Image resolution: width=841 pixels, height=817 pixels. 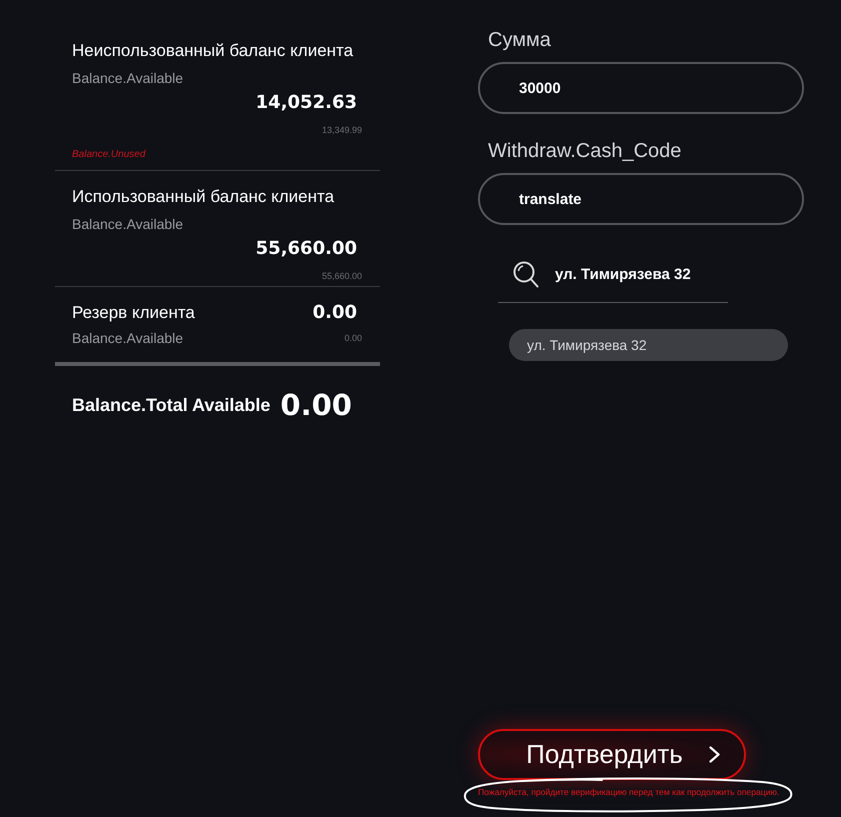 I want to click on field-label: Withdraw.Cash_Code, so click(x=584, y=151).